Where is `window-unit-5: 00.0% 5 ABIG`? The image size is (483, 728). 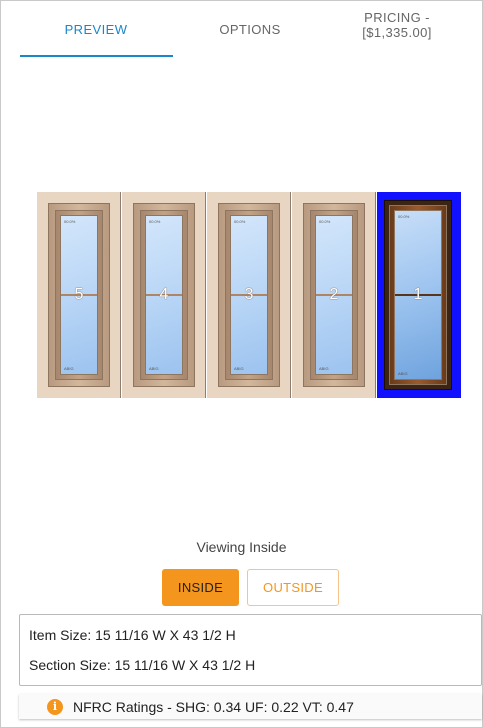 window-unit-5: 00.0% 5 ABIG is located at coordinates (79, 295).